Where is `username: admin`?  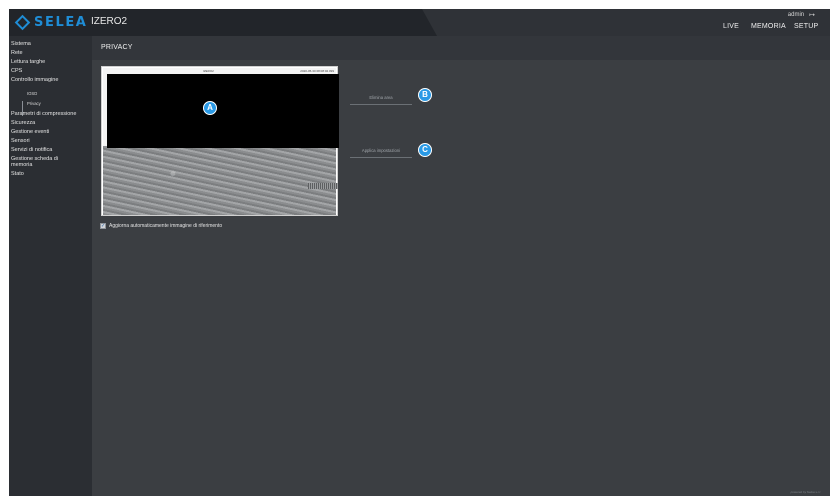
username: admin is located at coordinates (796, 15).